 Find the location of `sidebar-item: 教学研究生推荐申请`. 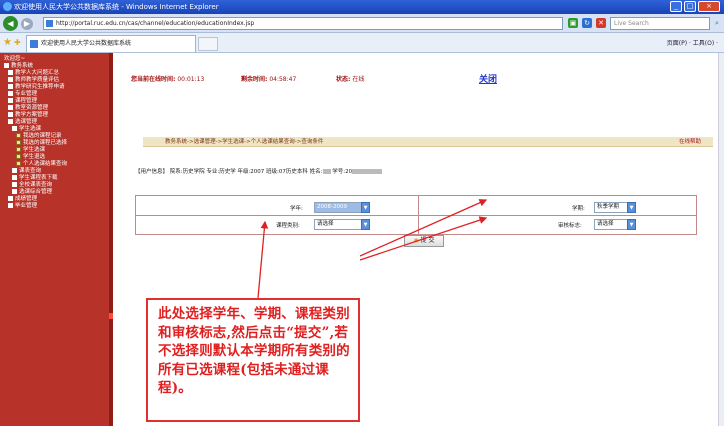

sidebar-item: 教学研究生推荐申请 is located at coordinates (56, 87).